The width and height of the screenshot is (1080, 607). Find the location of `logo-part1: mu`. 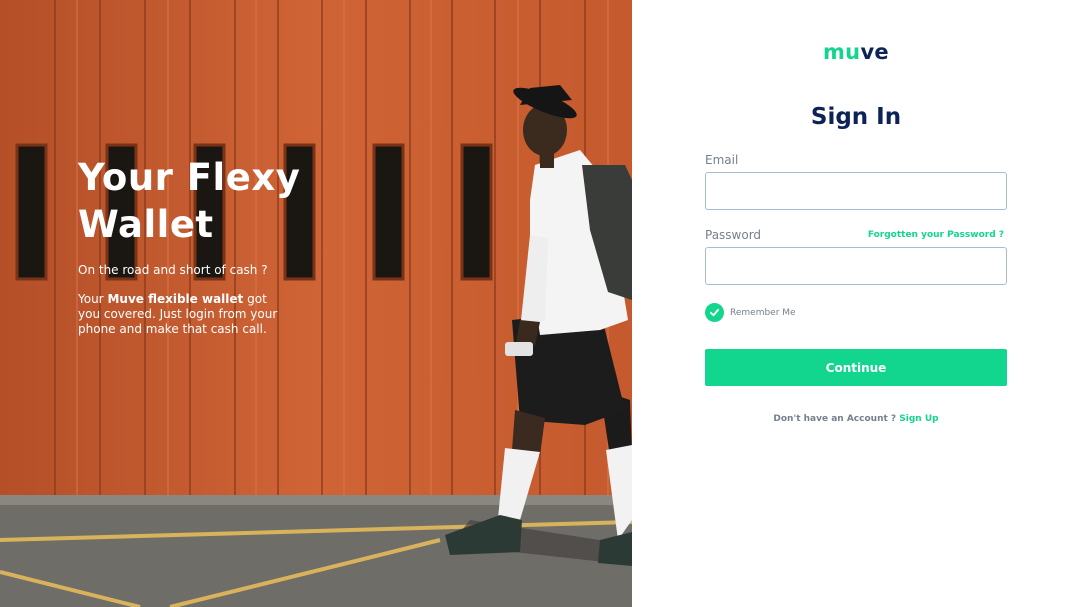

logo-part1: mu is located at coordinates (842, 52).